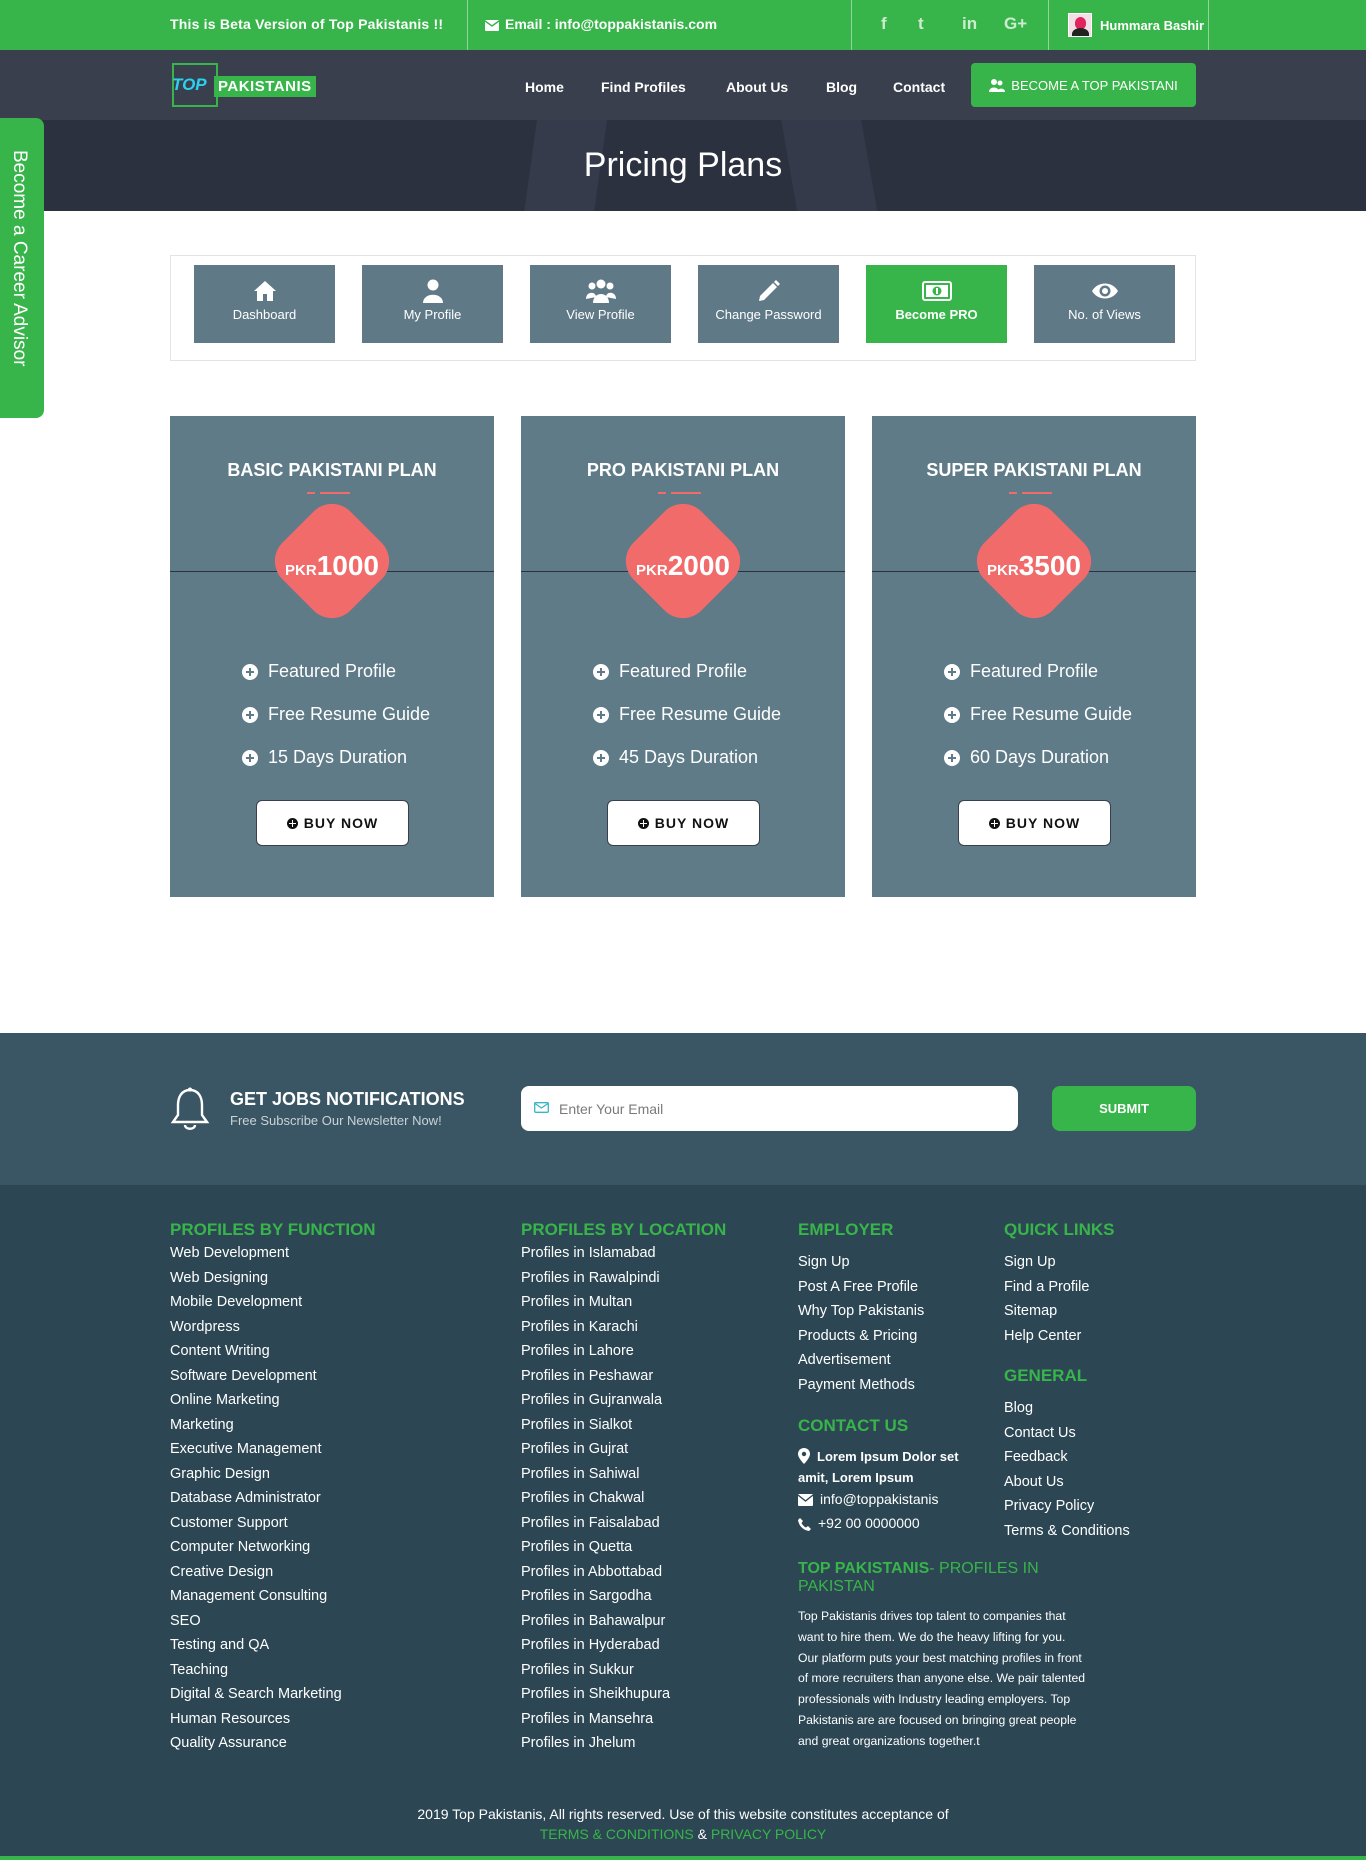  Describe the element at coordinates (256, 1302) in the screenshot. I see `function-link: Mobile Development` at that location.